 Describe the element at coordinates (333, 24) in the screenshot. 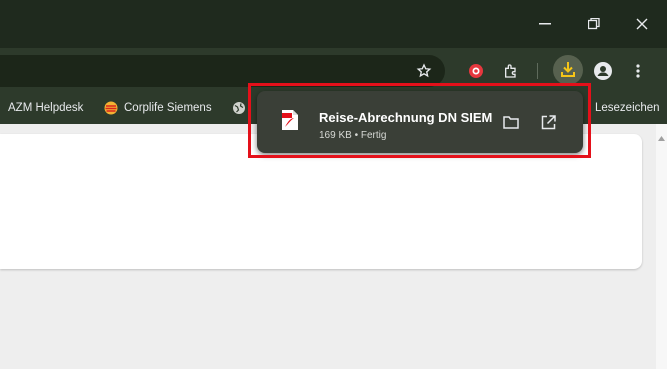

I see `window-titlebar` at that location.